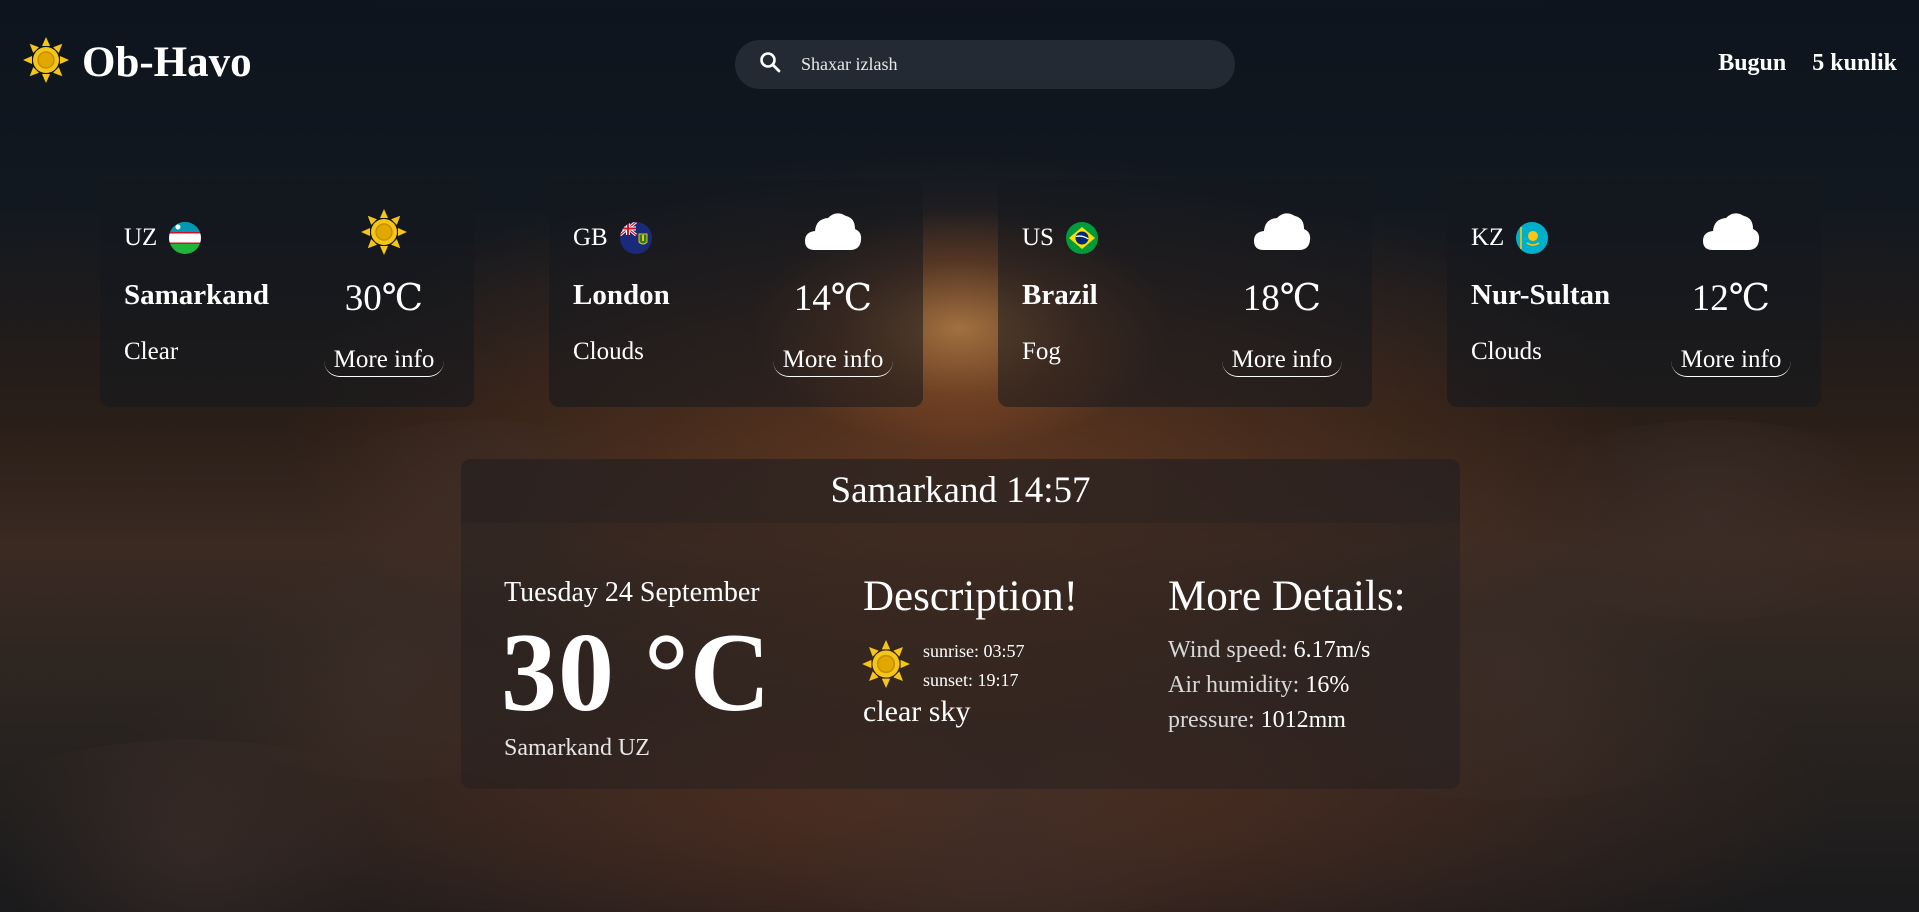 The image size is (1919, 912). Describe the element at coordinates (1807, 63) in the screenshot. I see `top-nav: Bugun 5 kunlik` at that location.